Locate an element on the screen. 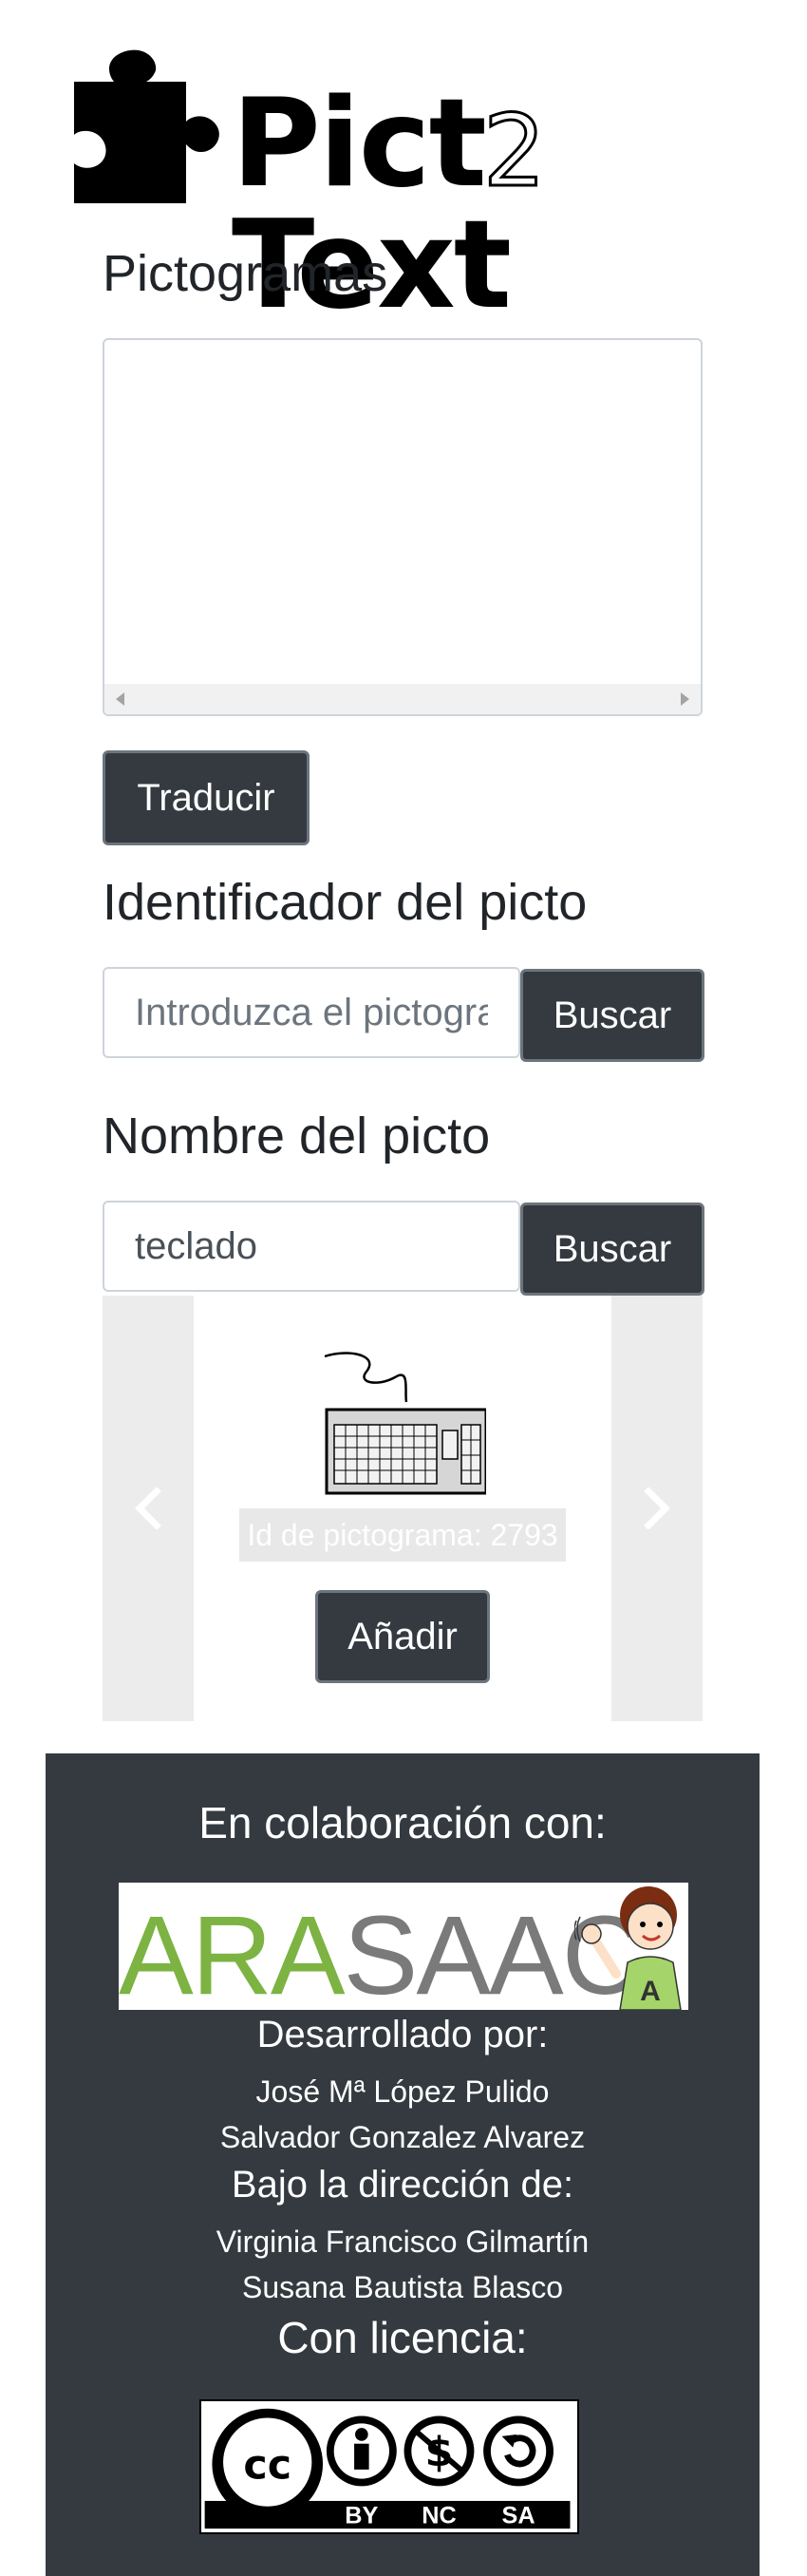 The image size is (807, 2576). developed-heading: Desarrollado por: is located at coordinates (402, 2035).